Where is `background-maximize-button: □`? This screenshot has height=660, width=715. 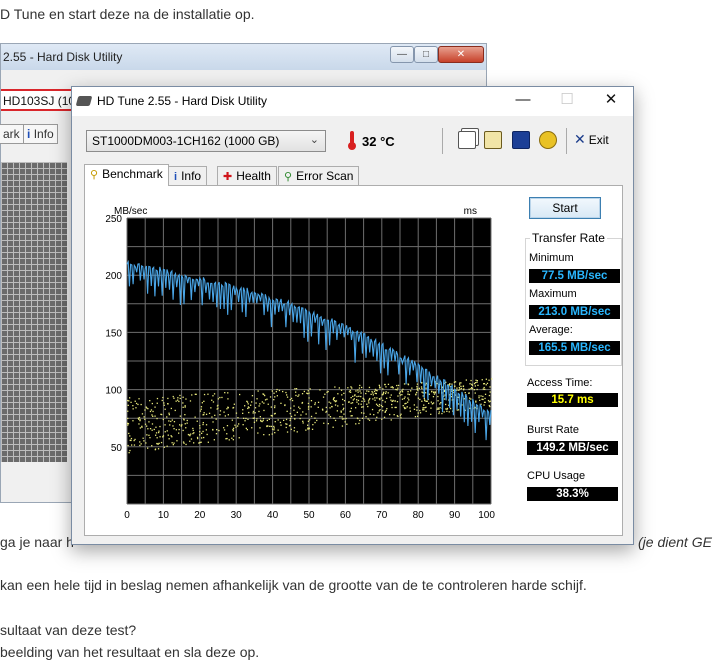 background-maximize-button: □ is located at coordinates (426, 54).